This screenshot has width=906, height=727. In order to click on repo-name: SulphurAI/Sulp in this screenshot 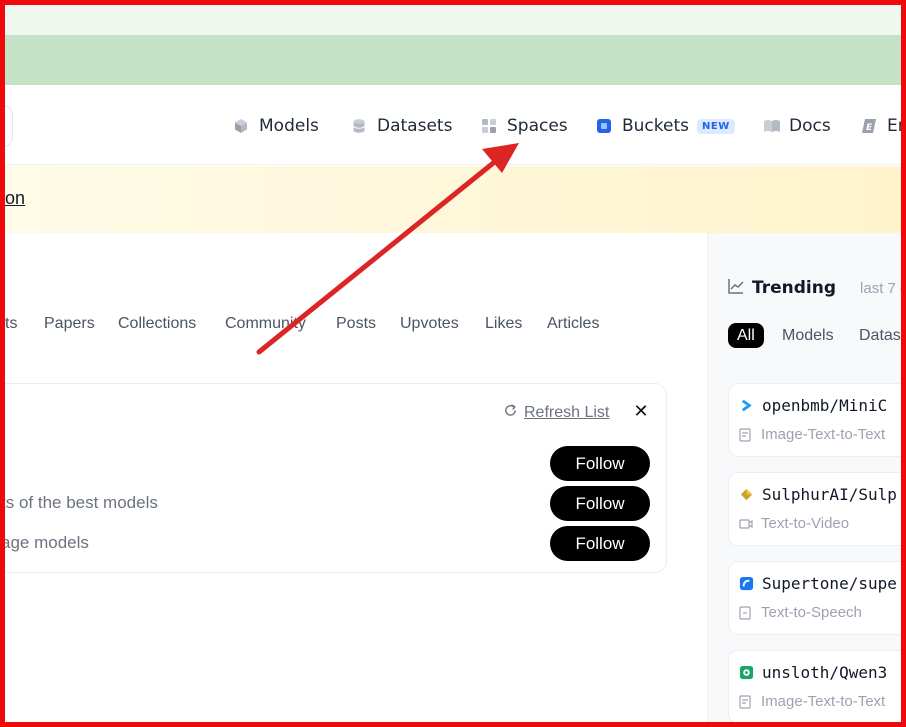, I will do `click(829, 494)`.